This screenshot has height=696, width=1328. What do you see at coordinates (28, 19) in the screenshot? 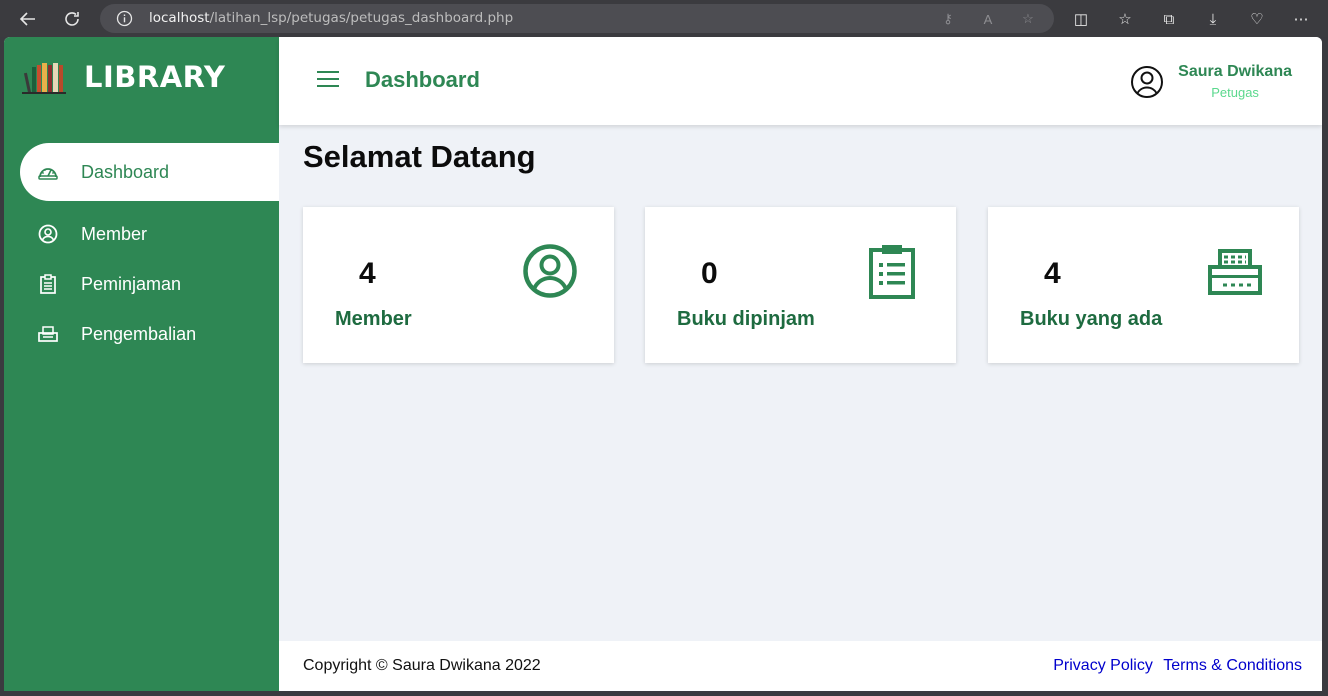
I see `back-icon` at bounding box center [28, 19].